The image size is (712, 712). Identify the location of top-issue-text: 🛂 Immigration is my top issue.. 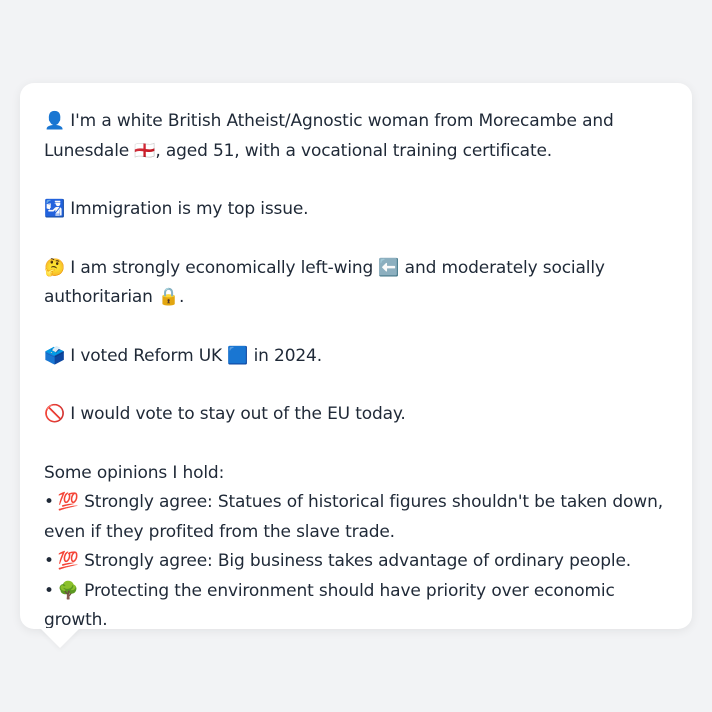
(176, 209).